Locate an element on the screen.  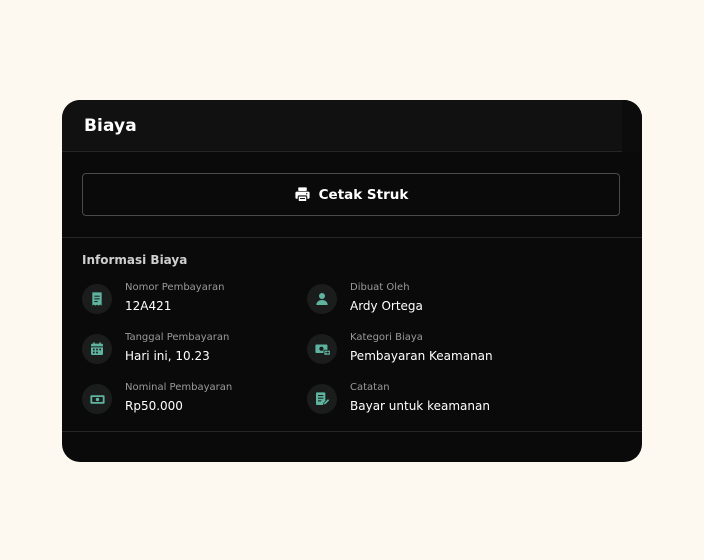
info-label: Nomor Pembayaran is located at coordinates (175, 287).